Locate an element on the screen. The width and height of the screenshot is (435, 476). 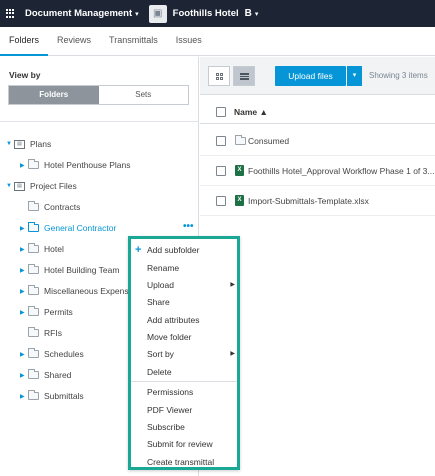
tree-item-schedules: ▶ Schedules is located at coordinates (52, 354).